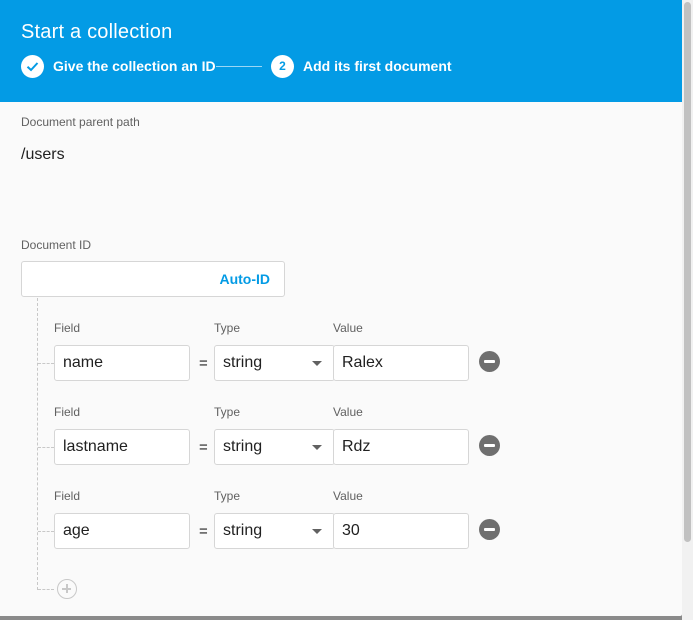 The image size is (693, 620). I want to click on tree-connector, so click(37, 444).